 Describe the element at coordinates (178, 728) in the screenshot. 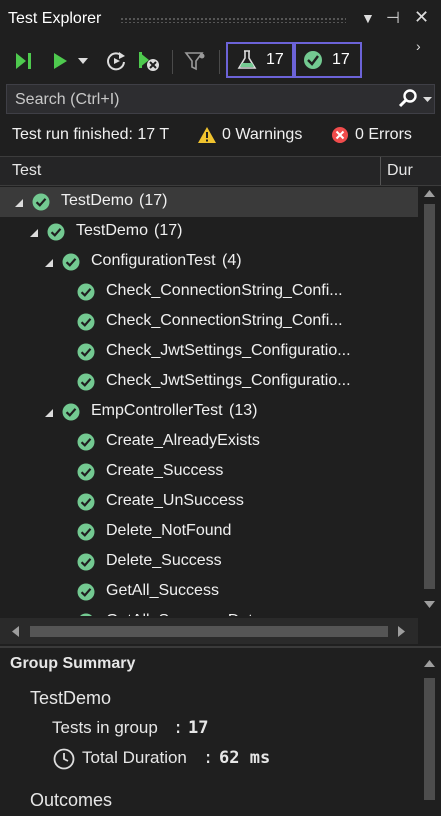

I see `label-colon: :` at that location.